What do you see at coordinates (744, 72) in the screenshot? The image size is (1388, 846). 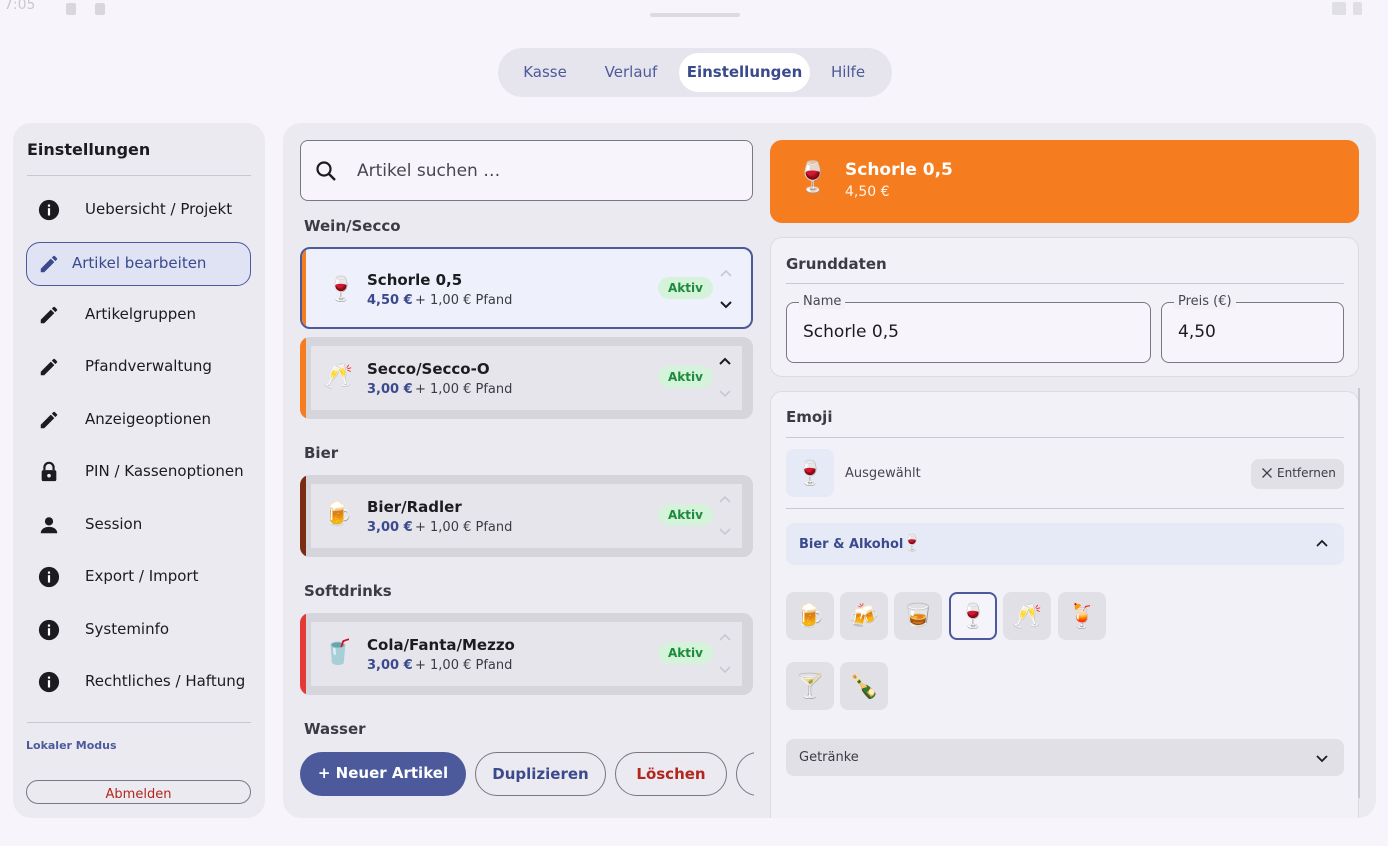 I see `tab-einstellungen: Einstellungen` at bounding box center [744, 72].